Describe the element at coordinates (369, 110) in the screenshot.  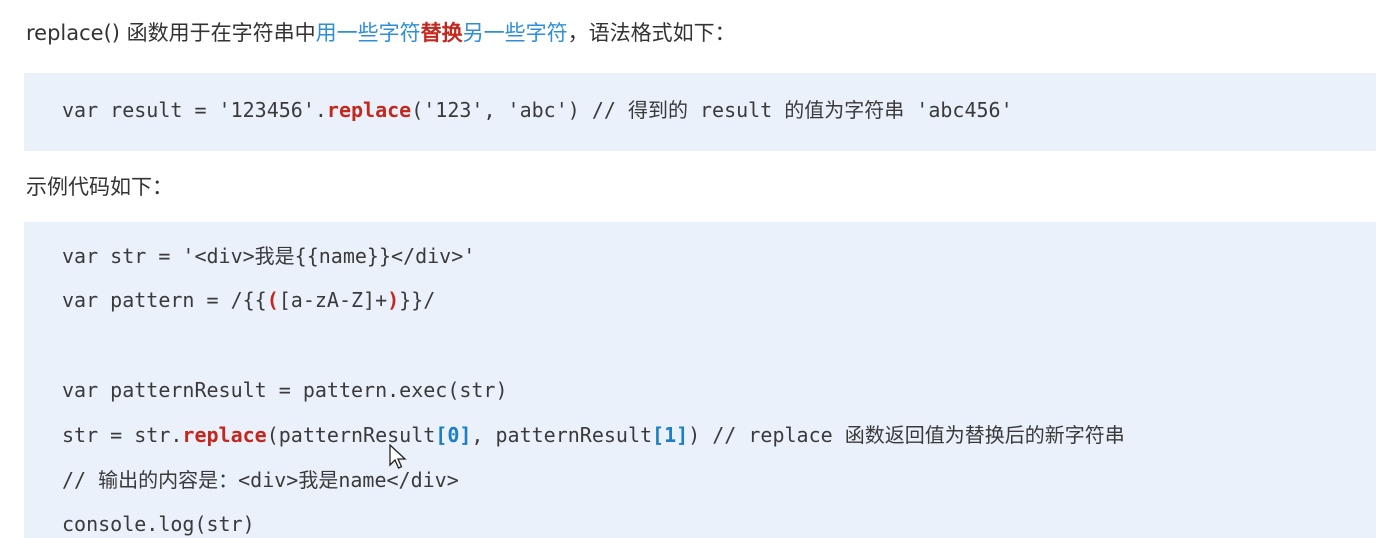
I see `syntax-method: replace` at that location.